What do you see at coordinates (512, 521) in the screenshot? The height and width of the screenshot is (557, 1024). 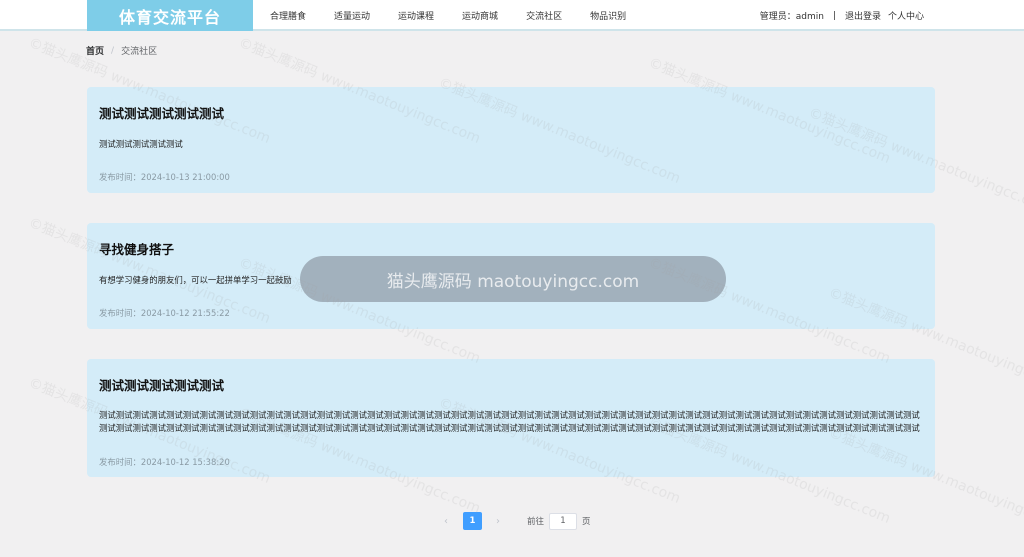 I see `pagination: ‹ 1 › 前往 页` at bounding box center [512, 521].